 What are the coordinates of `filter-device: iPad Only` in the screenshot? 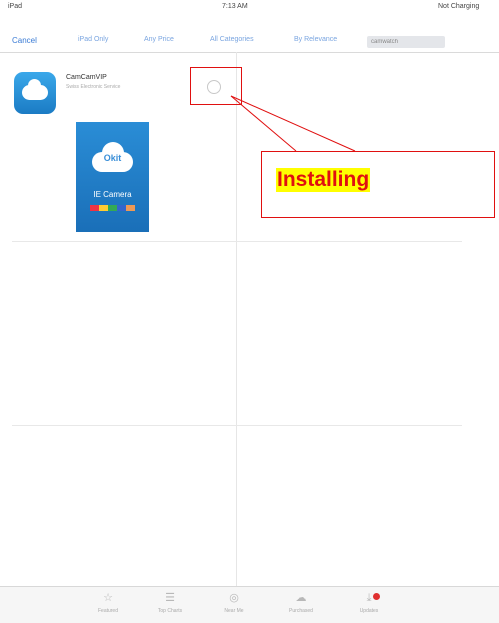 It's located at (93, 39).